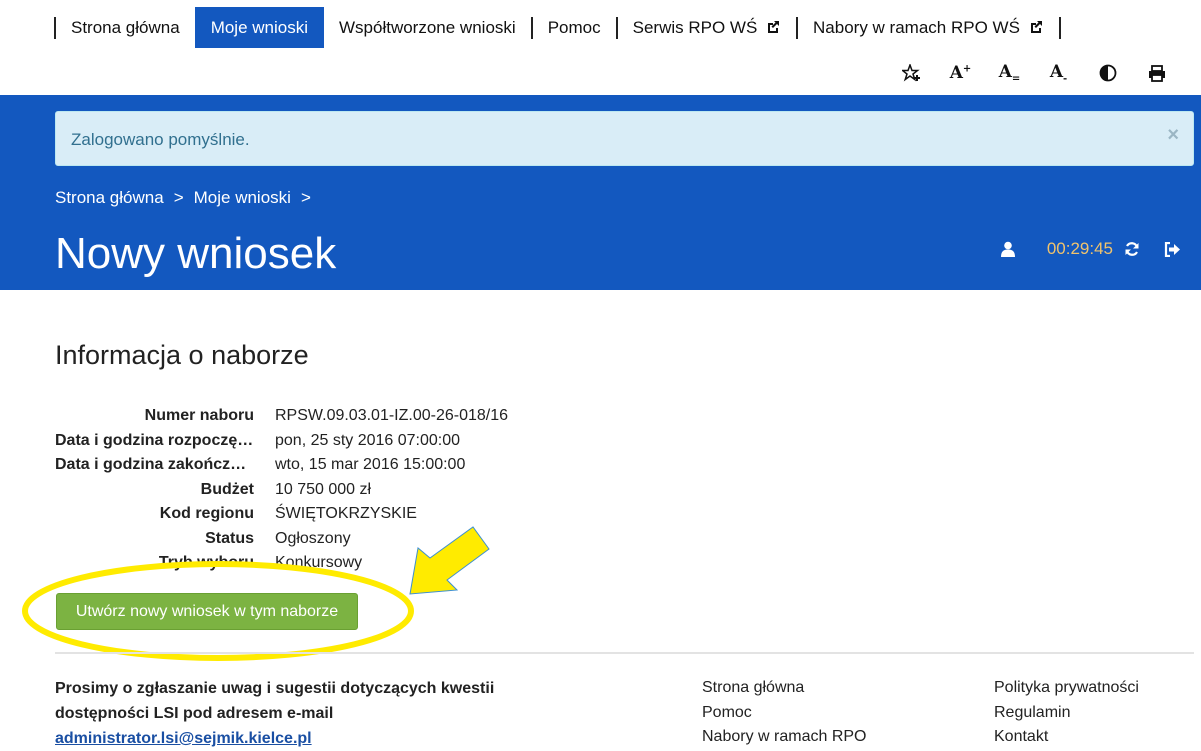  What do you see at coordinates (346, 514) in the screenshot?
I see `detail-value: ŚWIĘTOKRZYSKIE` at bounding box center [346, 514].